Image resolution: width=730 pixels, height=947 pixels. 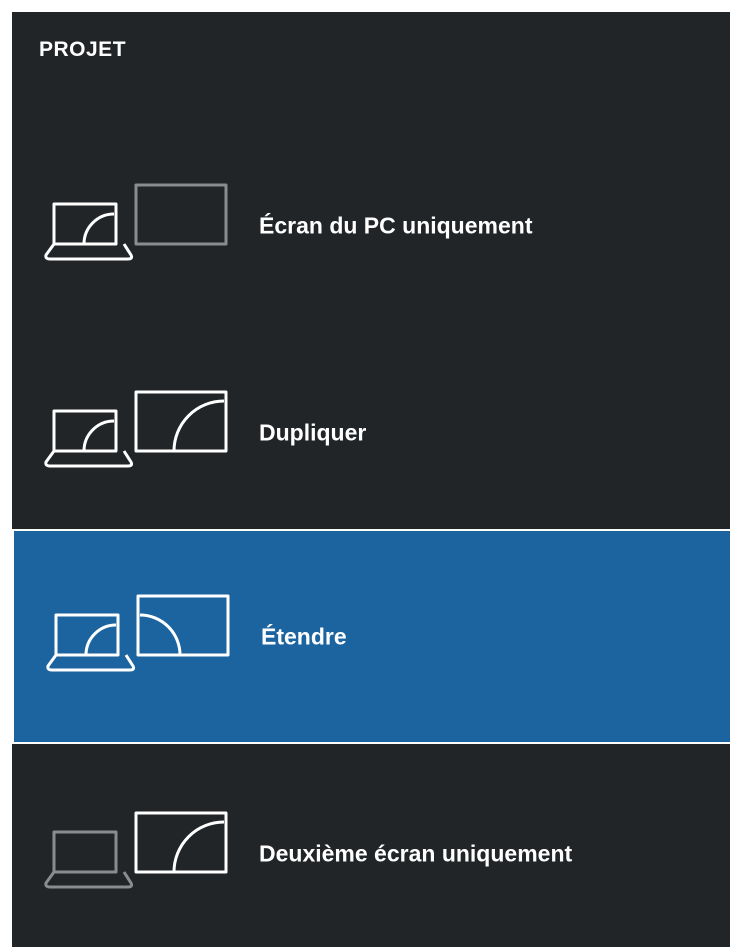 I want to click on extend-icon, so click(x=138, y=632).